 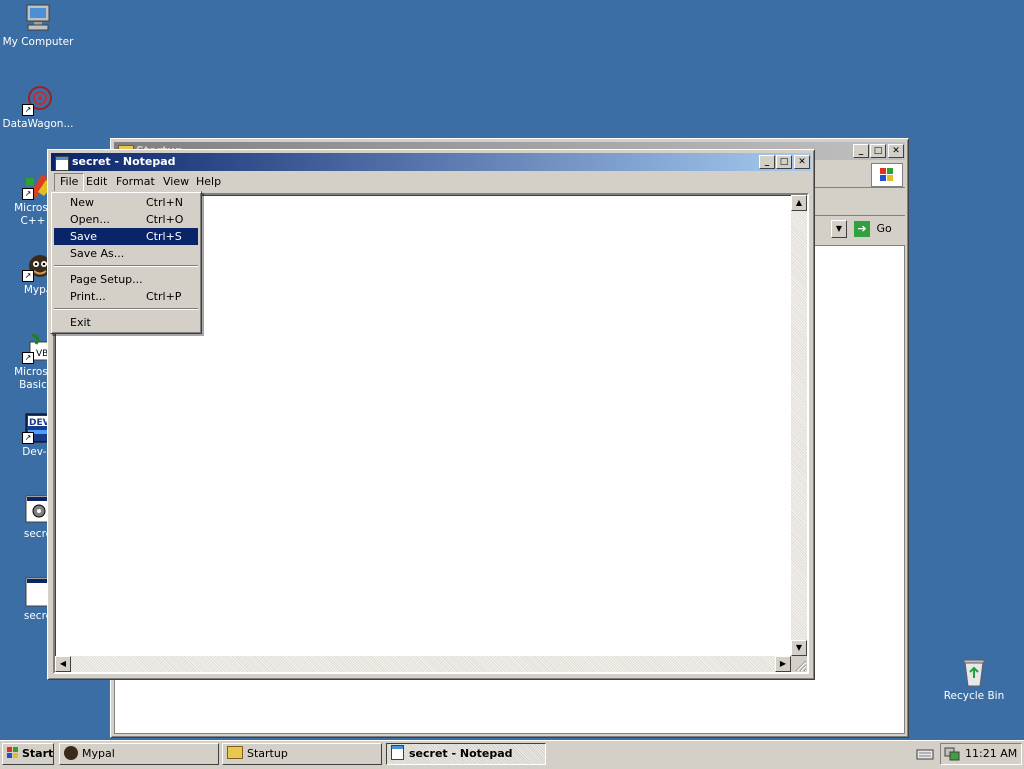 I want to click on go-label: Go, so click(x=884, y=228).